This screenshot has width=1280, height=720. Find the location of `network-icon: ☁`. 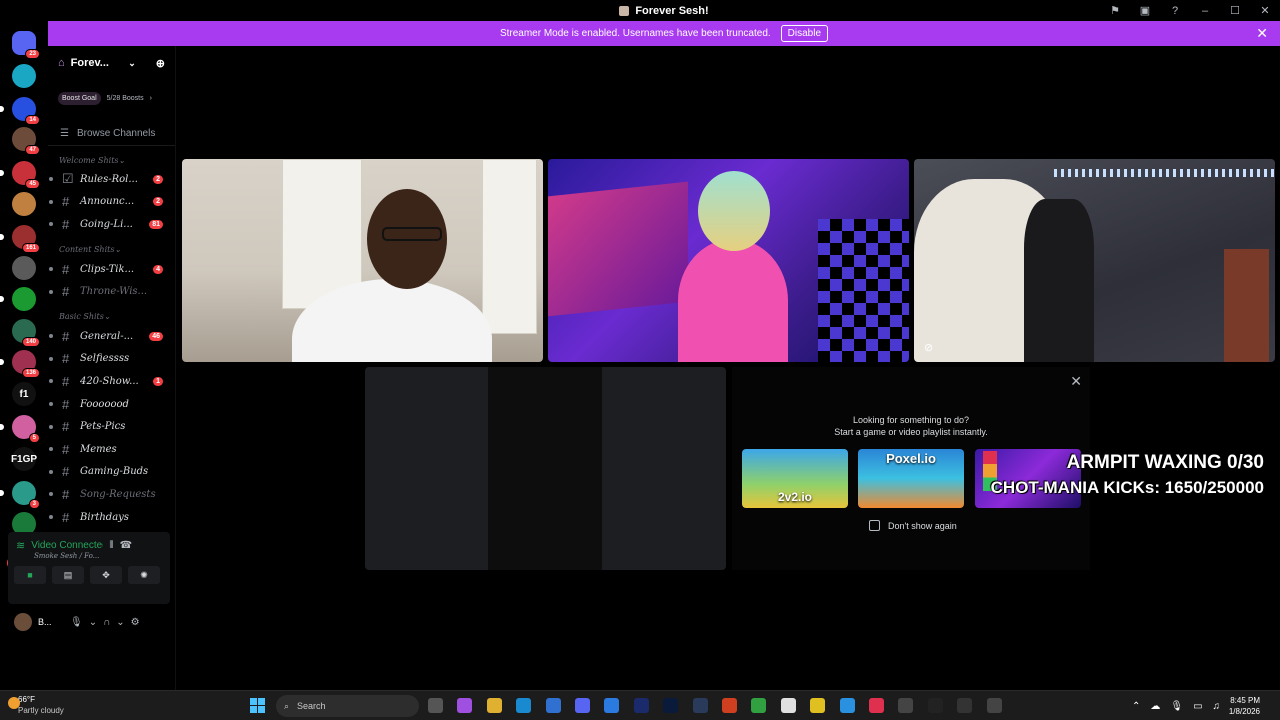

network-icon: ☁ is located at coordinates (1155, 706).